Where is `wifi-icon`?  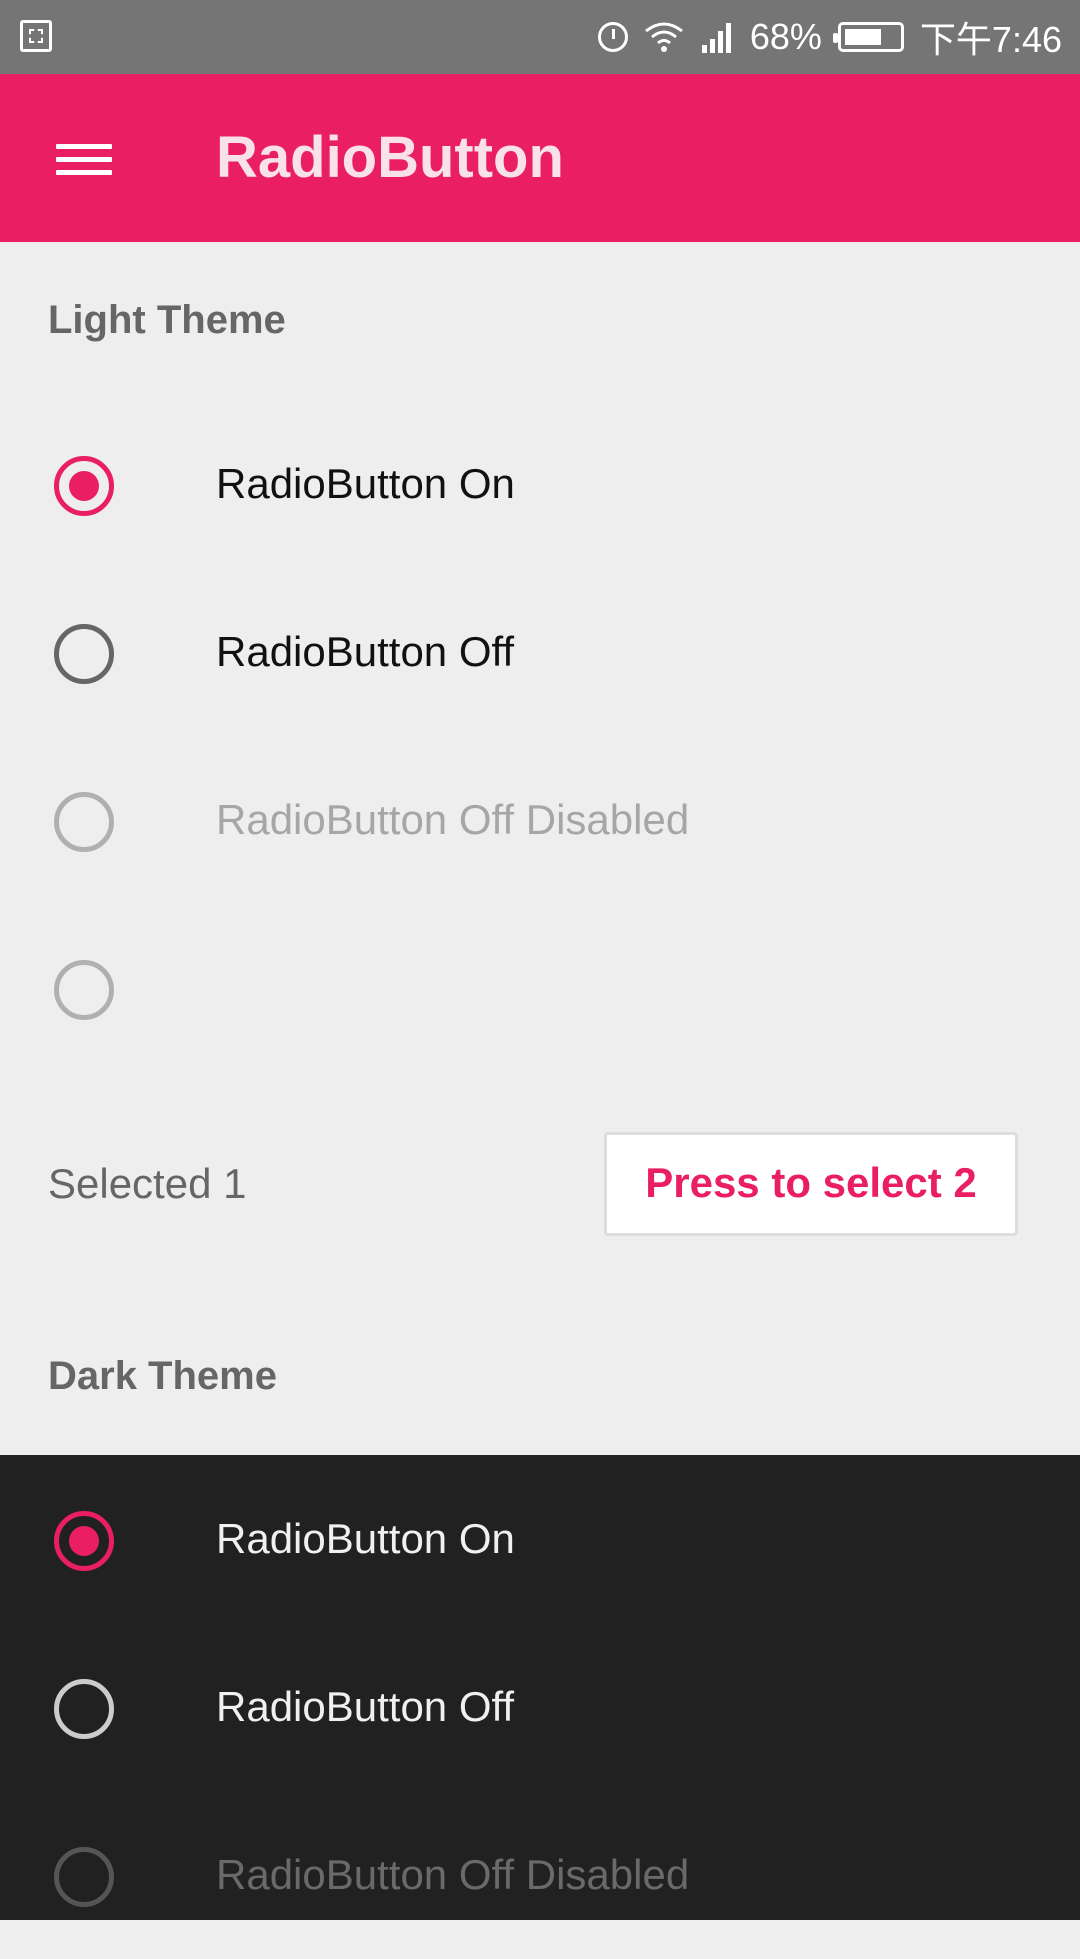 wifi-icon is located at coordinates (664, 37).